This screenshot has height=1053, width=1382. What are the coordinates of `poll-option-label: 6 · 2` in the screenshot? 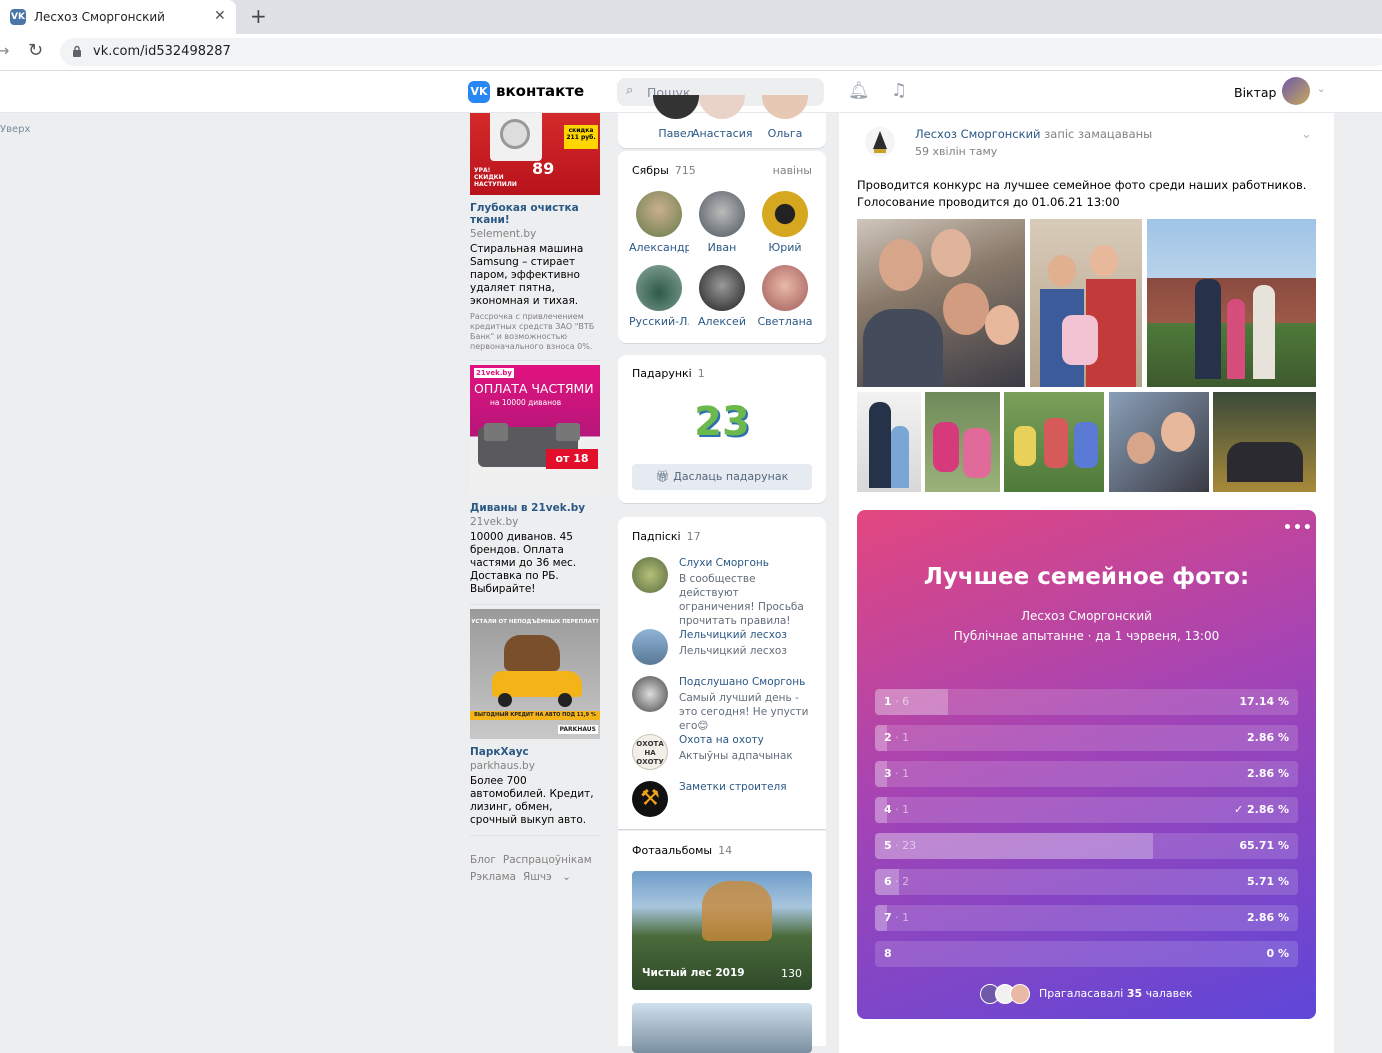 It's located at (896, 881).